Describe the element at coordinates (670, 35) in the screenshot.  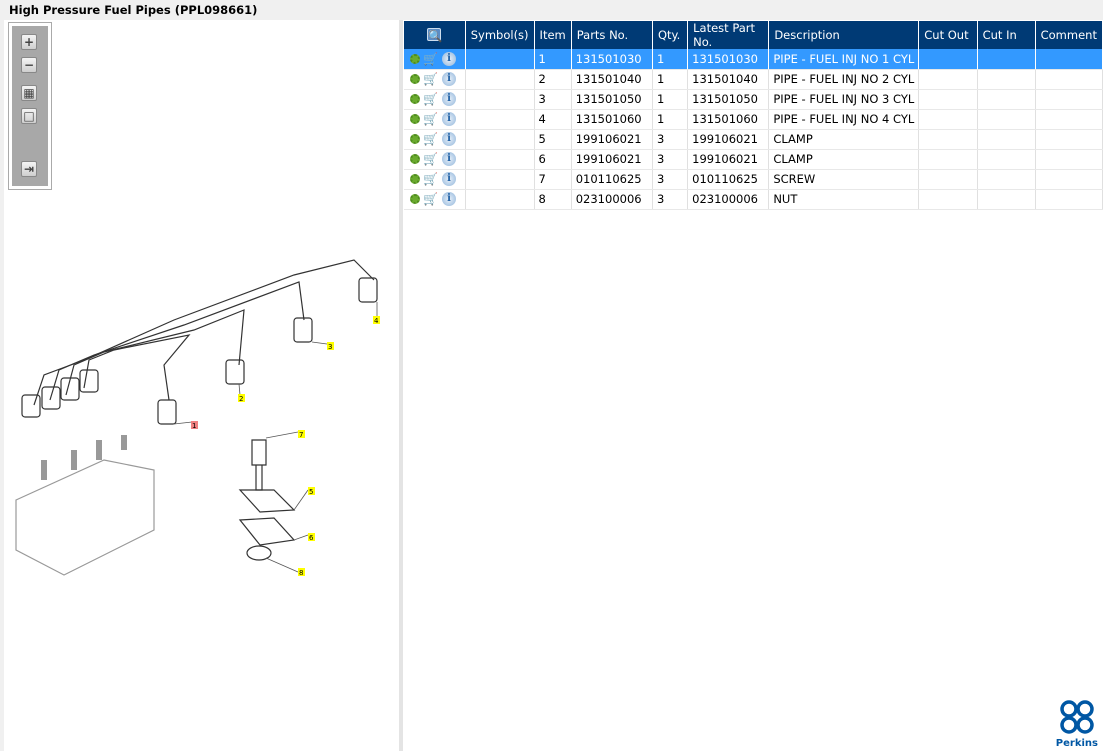
I see `column-qty: Qty.` at that location.